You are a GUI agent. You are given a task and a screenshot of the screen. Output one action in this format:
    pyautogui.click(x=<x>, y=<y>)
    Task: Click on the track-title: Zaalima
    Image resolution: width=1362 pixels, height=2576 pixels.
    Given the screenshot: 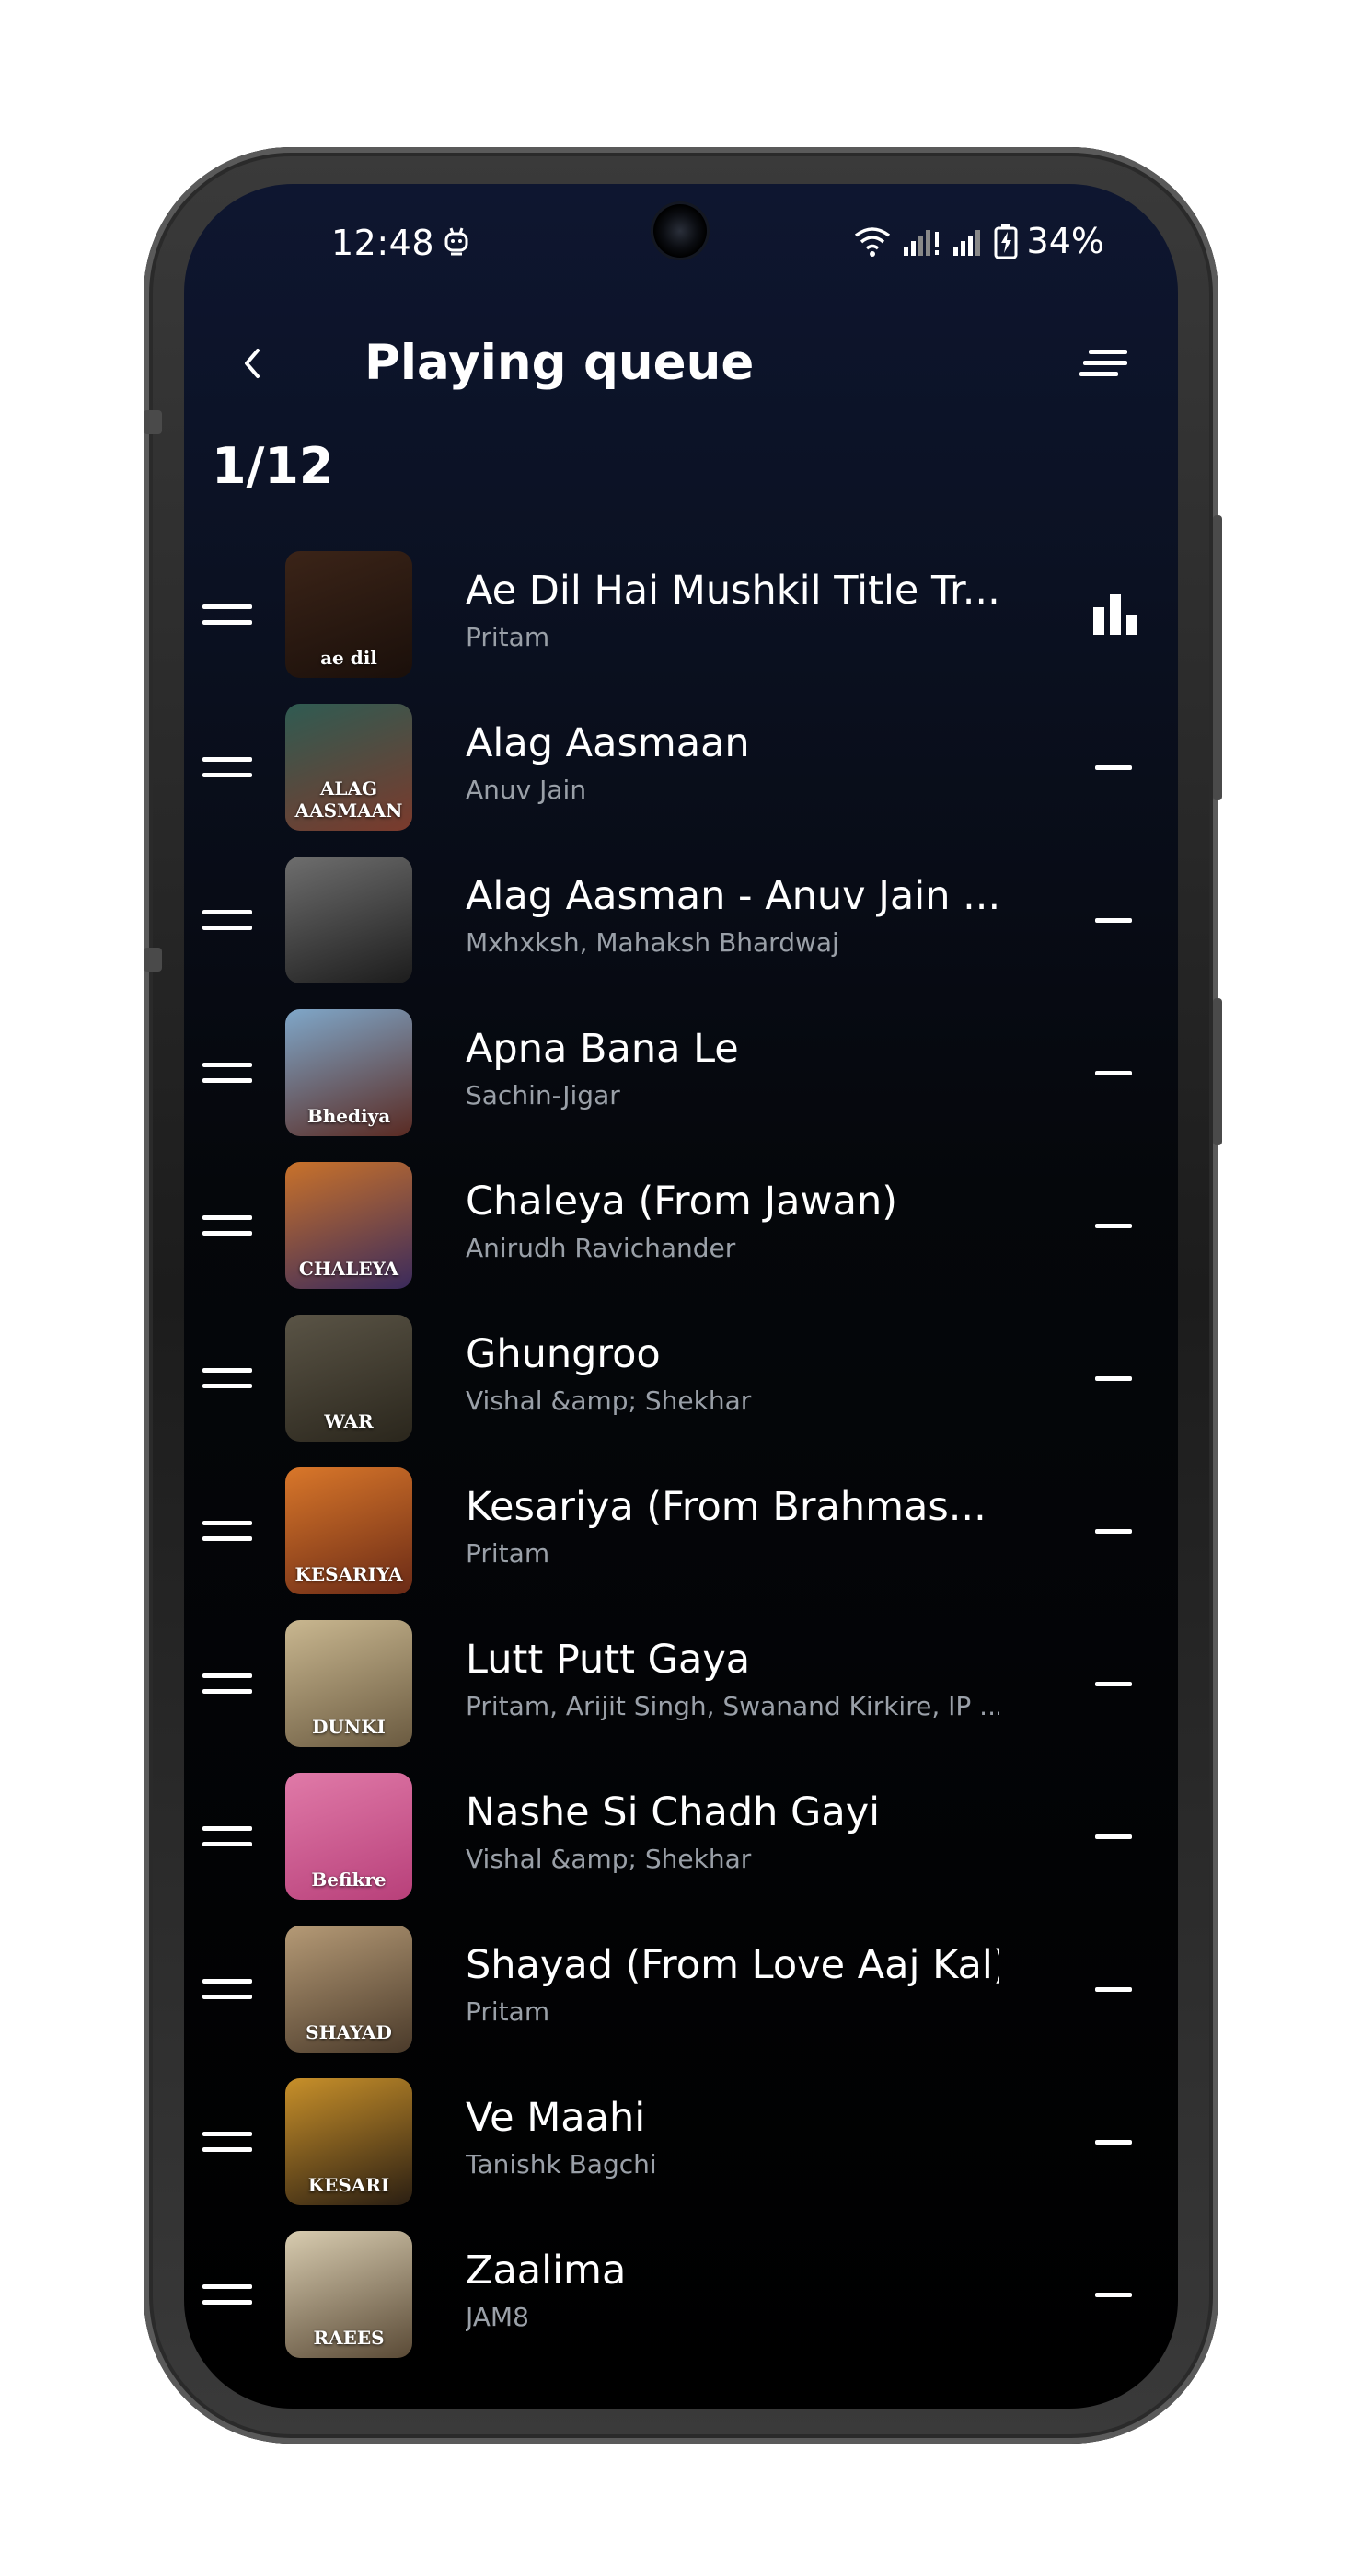 What is the action you would take?
    pyautogui.click(x=546, y=2271)
    